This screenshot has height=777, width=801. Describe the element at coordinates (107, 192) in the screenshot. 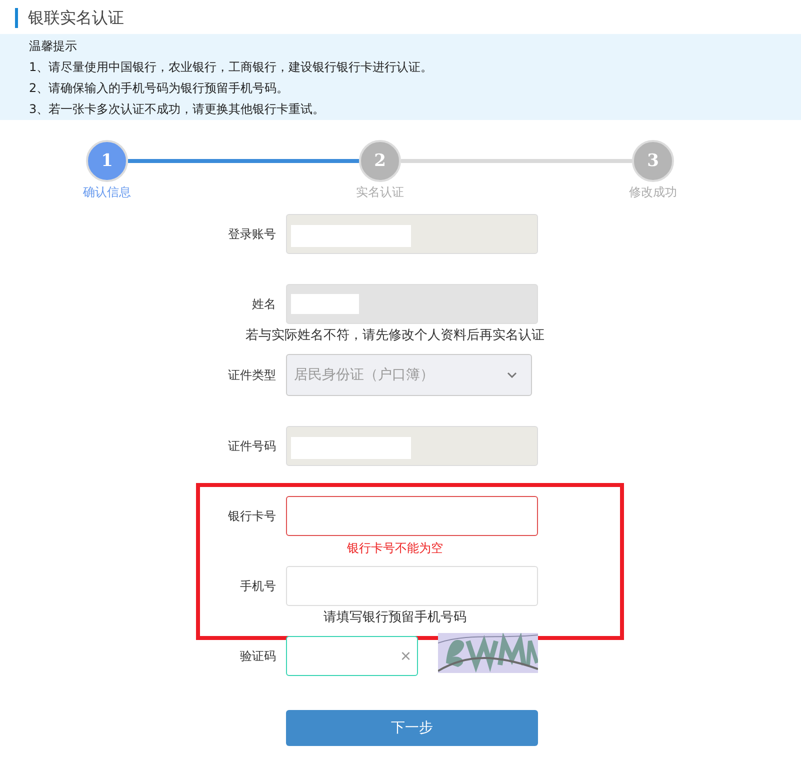

I see `step-label: 确认信息` at that location.